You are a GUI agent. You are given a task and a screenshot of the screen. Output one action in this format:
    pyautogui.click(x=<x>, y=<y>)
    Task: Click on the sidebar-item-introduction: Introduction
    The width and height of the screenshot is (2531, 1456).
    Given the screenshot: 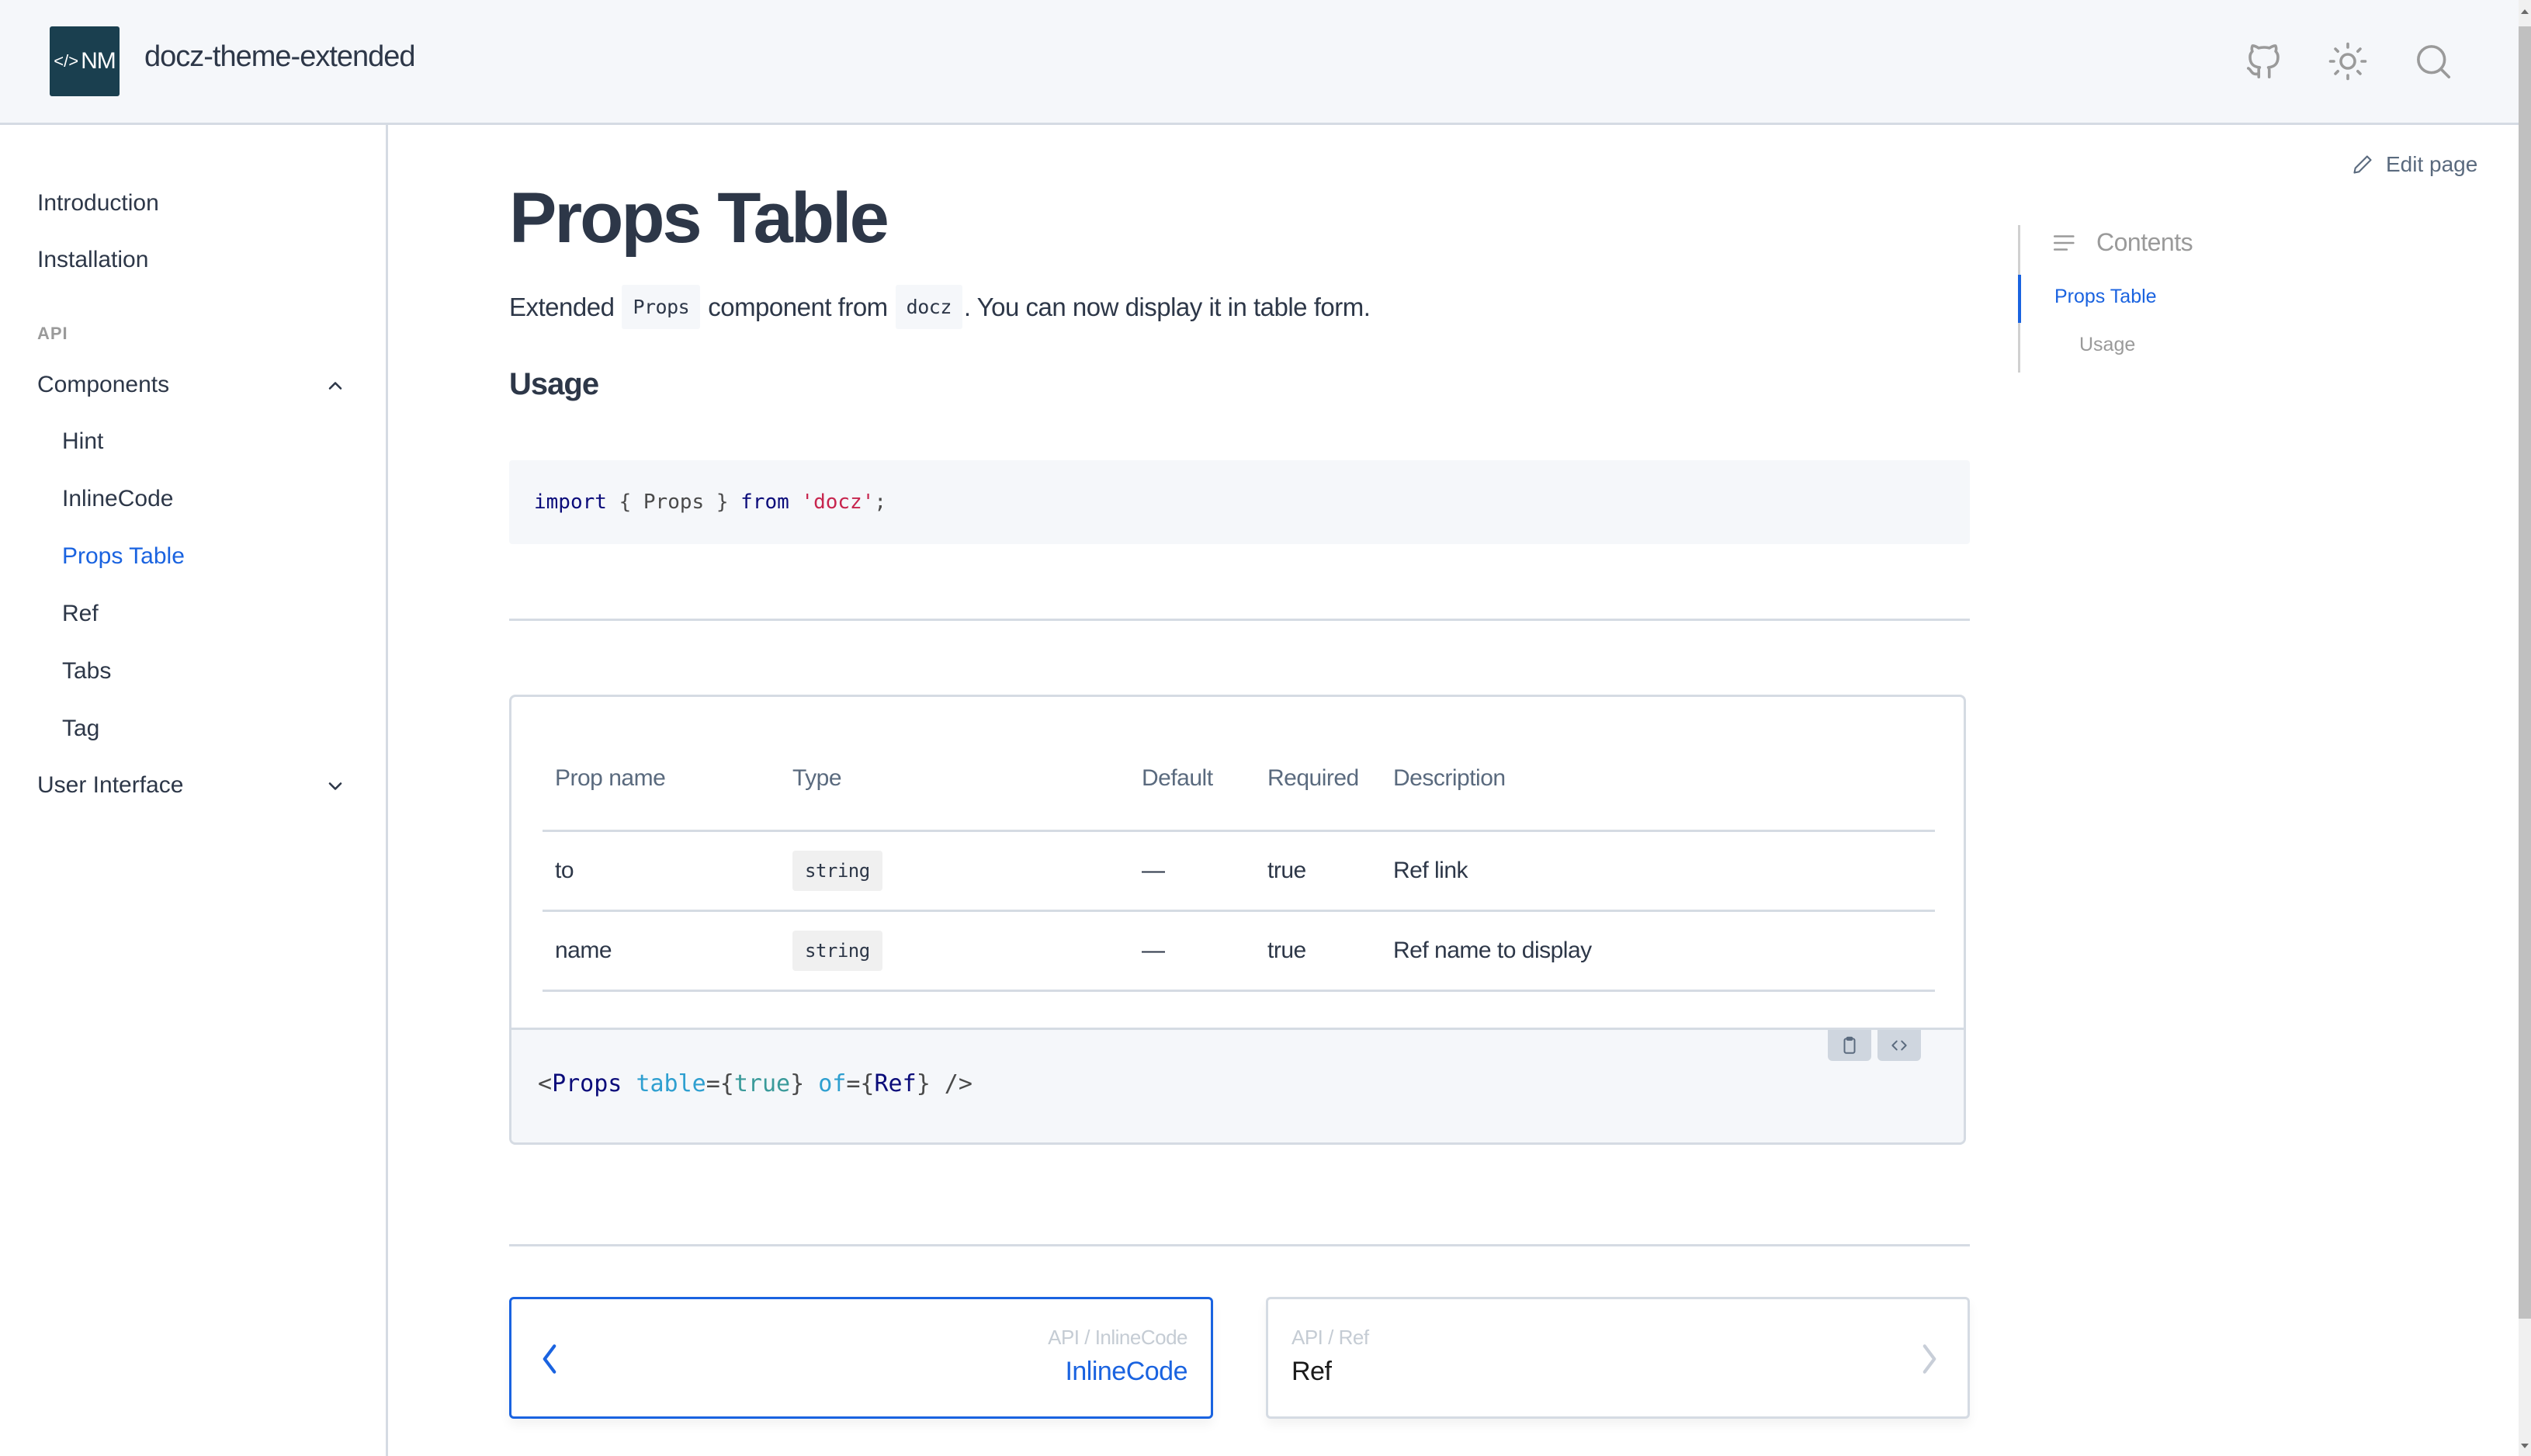 What is the action you would take?
    pyautogui.click(x=98, y=204)
    